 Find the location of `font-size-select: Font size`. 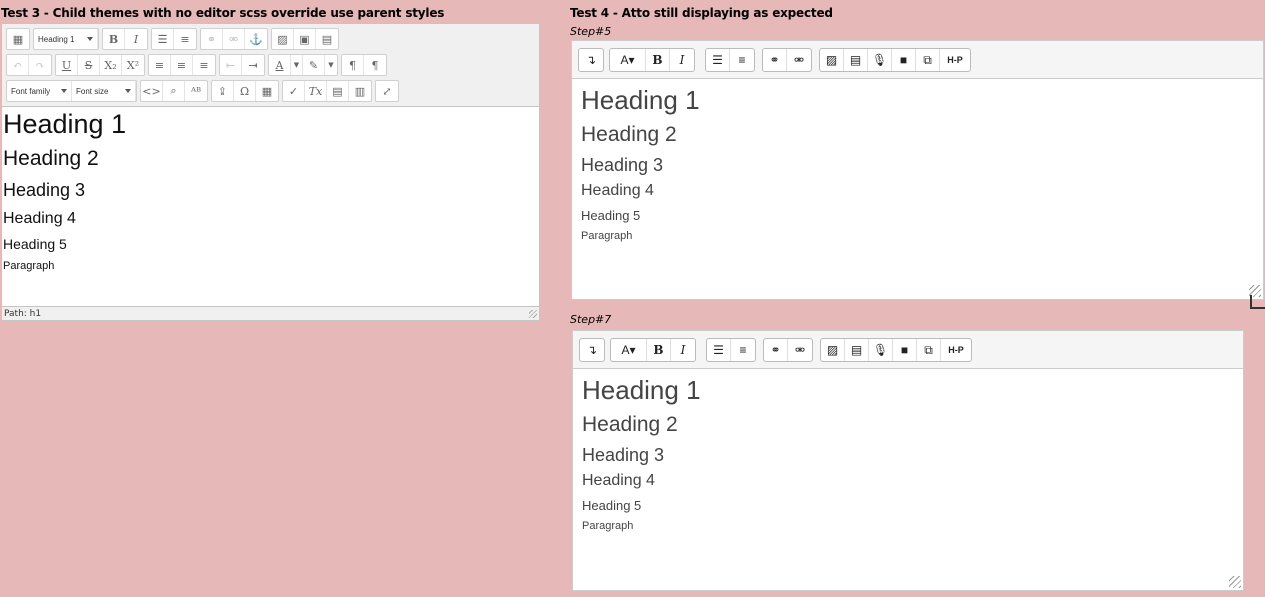

font-size-select: Font size is located at coordinates (104, 91).